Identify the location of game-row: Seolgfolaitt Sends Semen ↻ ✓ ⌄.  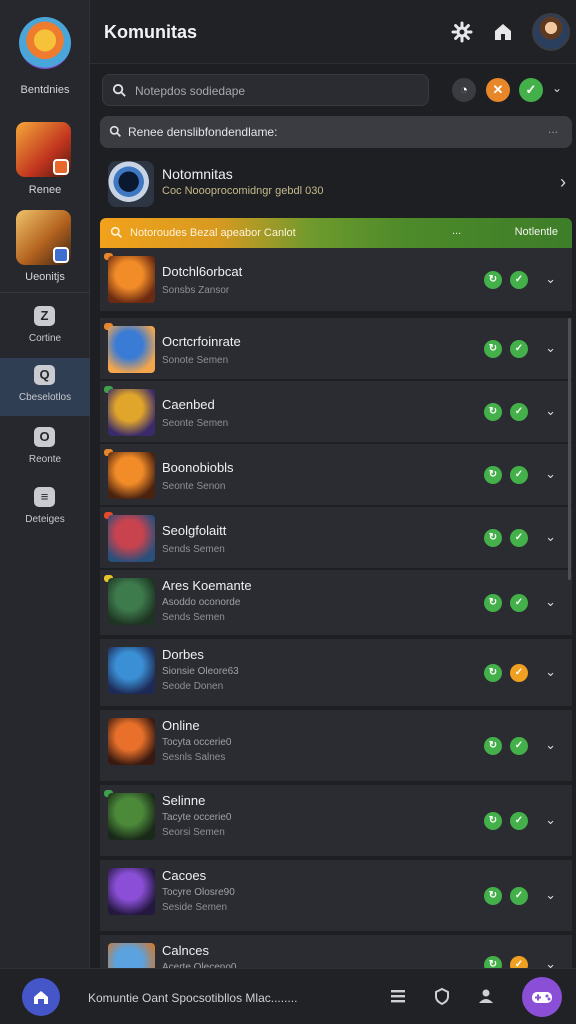
(336, 538).